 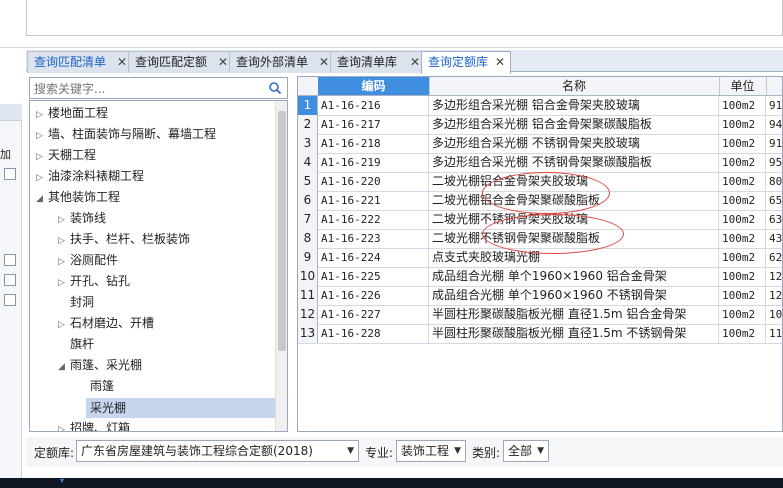 What do you see at coordinates (88, 260) in the screenshot?
I see `tree-node: ▷ 浴厕配件` at bounding box center [88, 260].